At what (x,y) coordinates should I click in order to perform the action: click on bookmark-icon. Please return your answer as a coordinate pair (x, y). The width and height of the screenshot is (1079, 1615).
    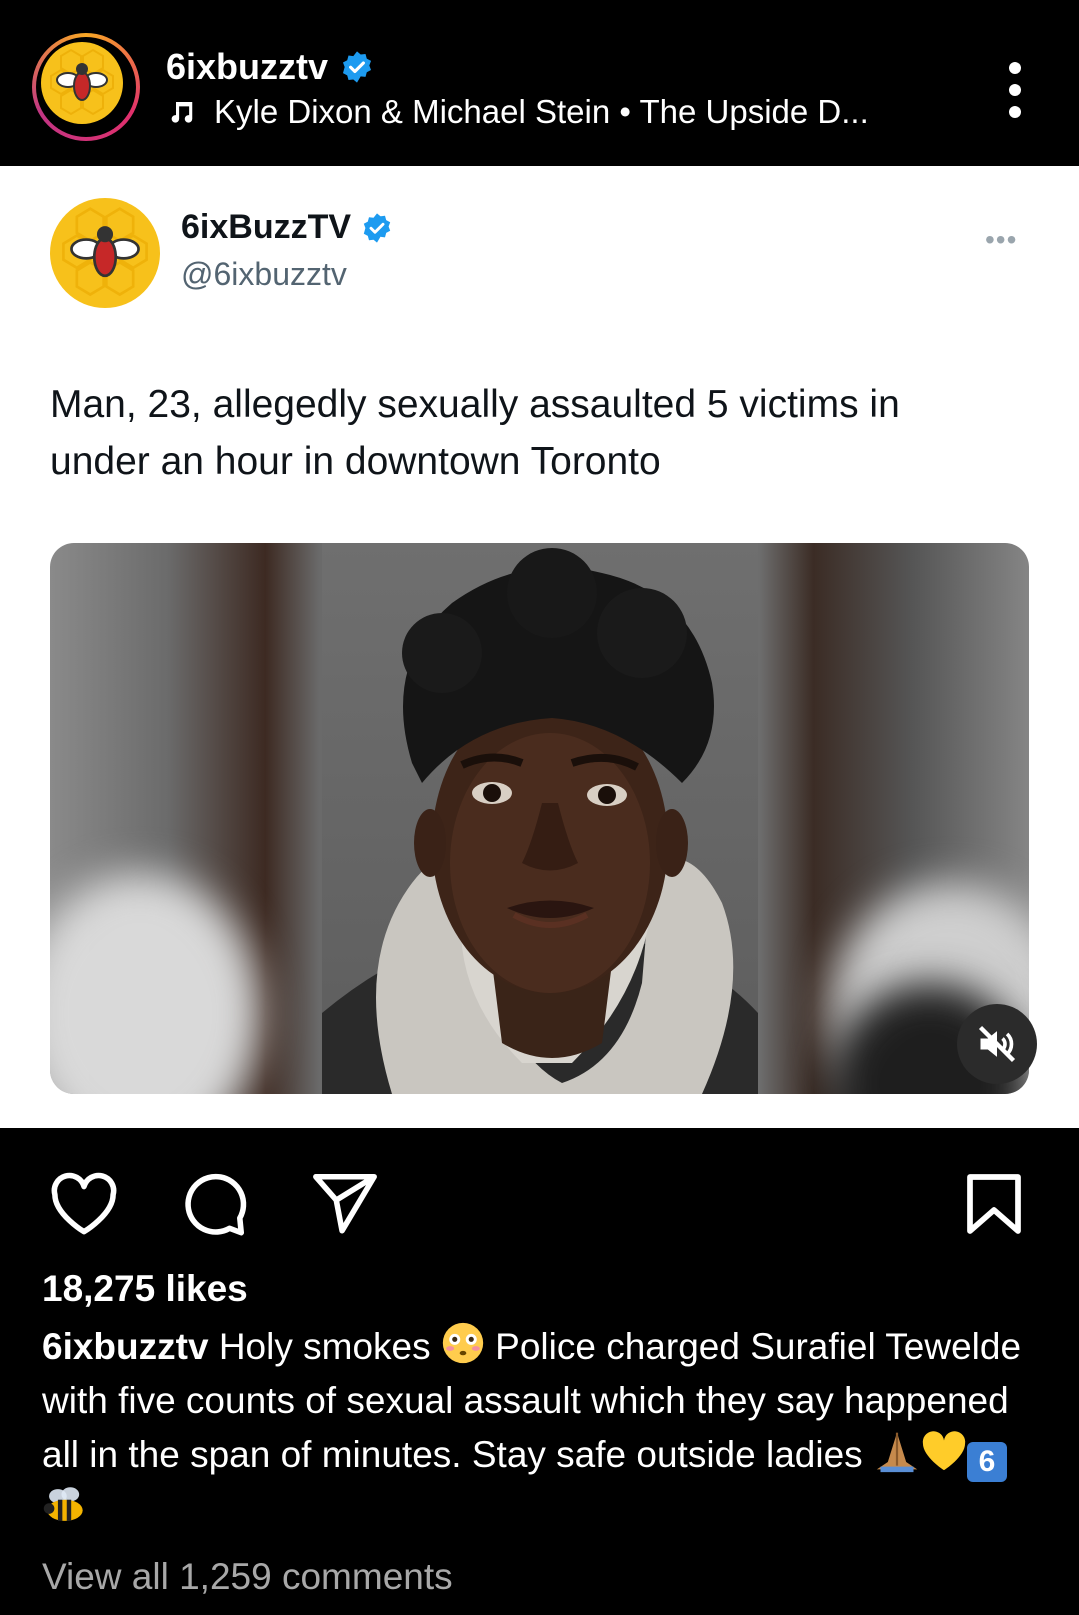
    Looking at the image, I should click on (994, 1204).